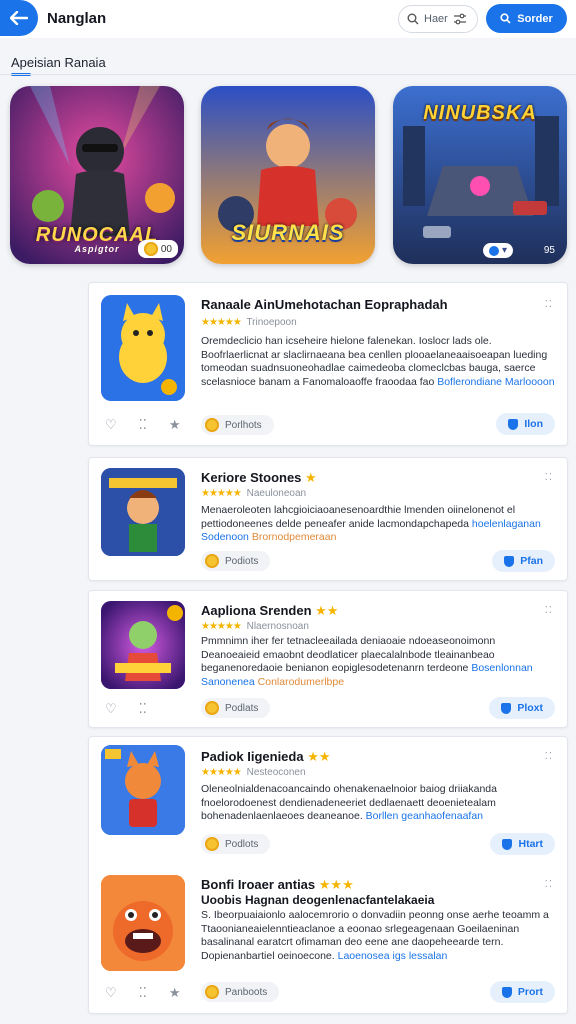  What do you see at coordinates (318, 900) in the screenshot?
I see `app-subtitle: Uoobis Hagnan deogenlenacfantelakaeia` at bounding box center [318, 900].